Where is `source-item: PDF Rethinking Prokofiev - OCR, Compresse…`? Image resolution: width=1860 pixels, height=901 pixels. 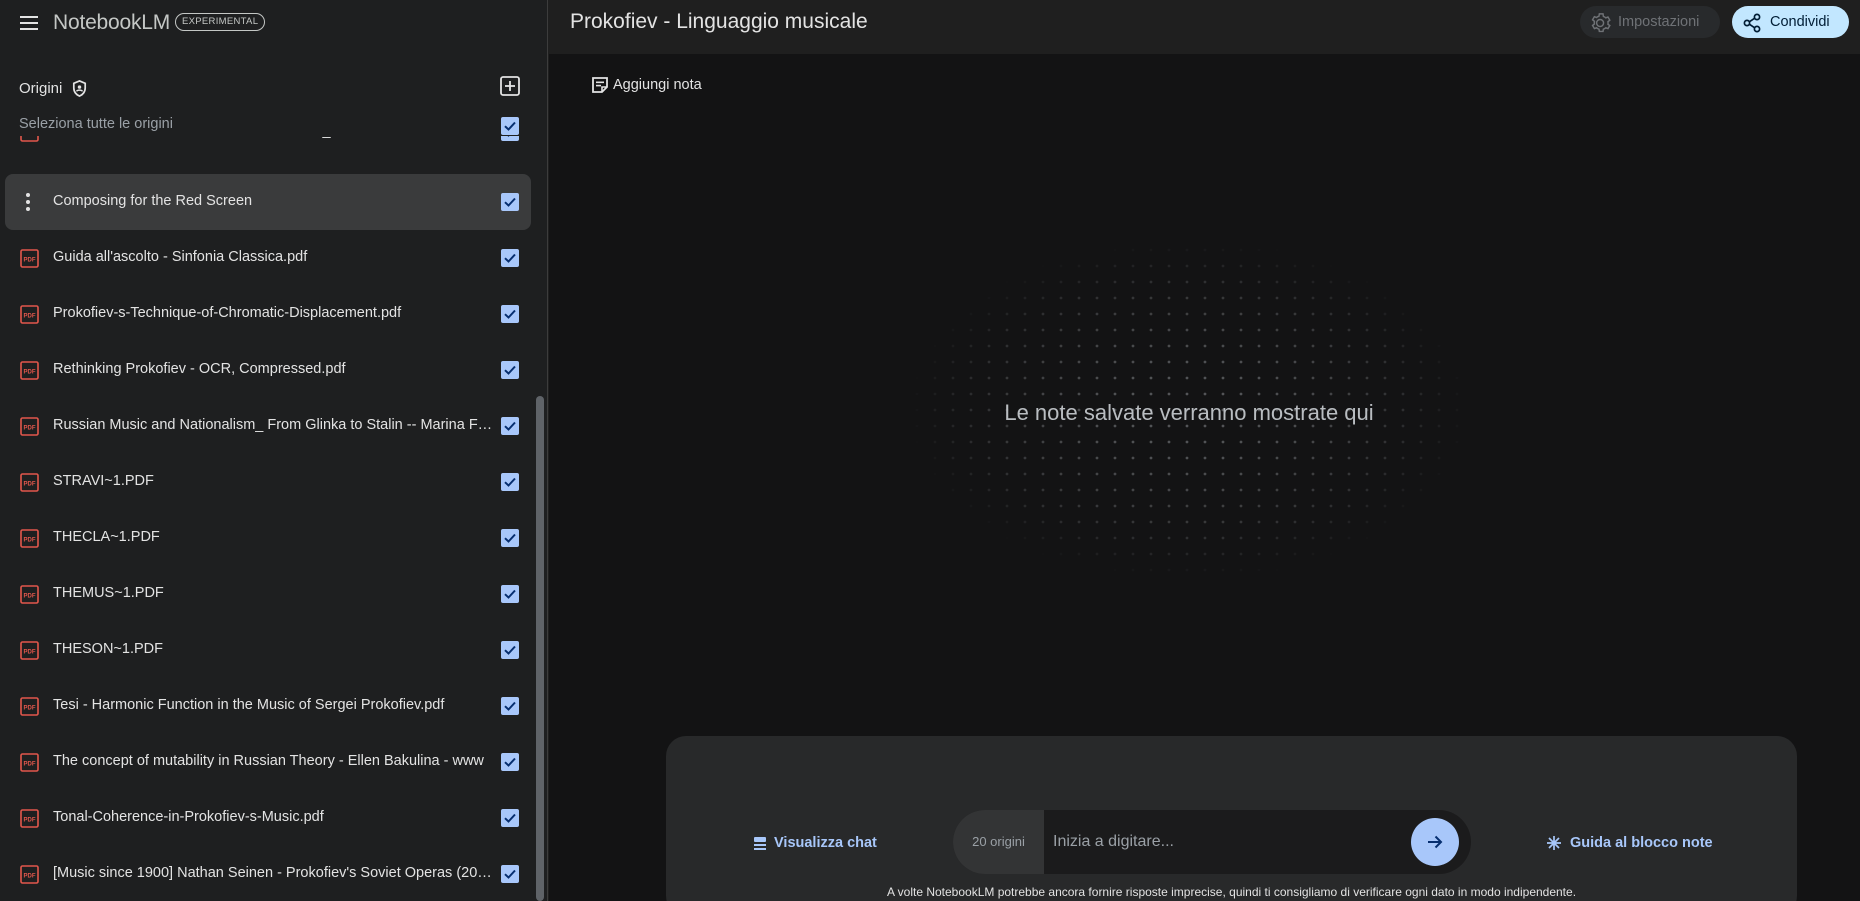
source-item: PDF Rethinking Prokofiev - OCR, Compresse… is located at coordinates (268, 370).